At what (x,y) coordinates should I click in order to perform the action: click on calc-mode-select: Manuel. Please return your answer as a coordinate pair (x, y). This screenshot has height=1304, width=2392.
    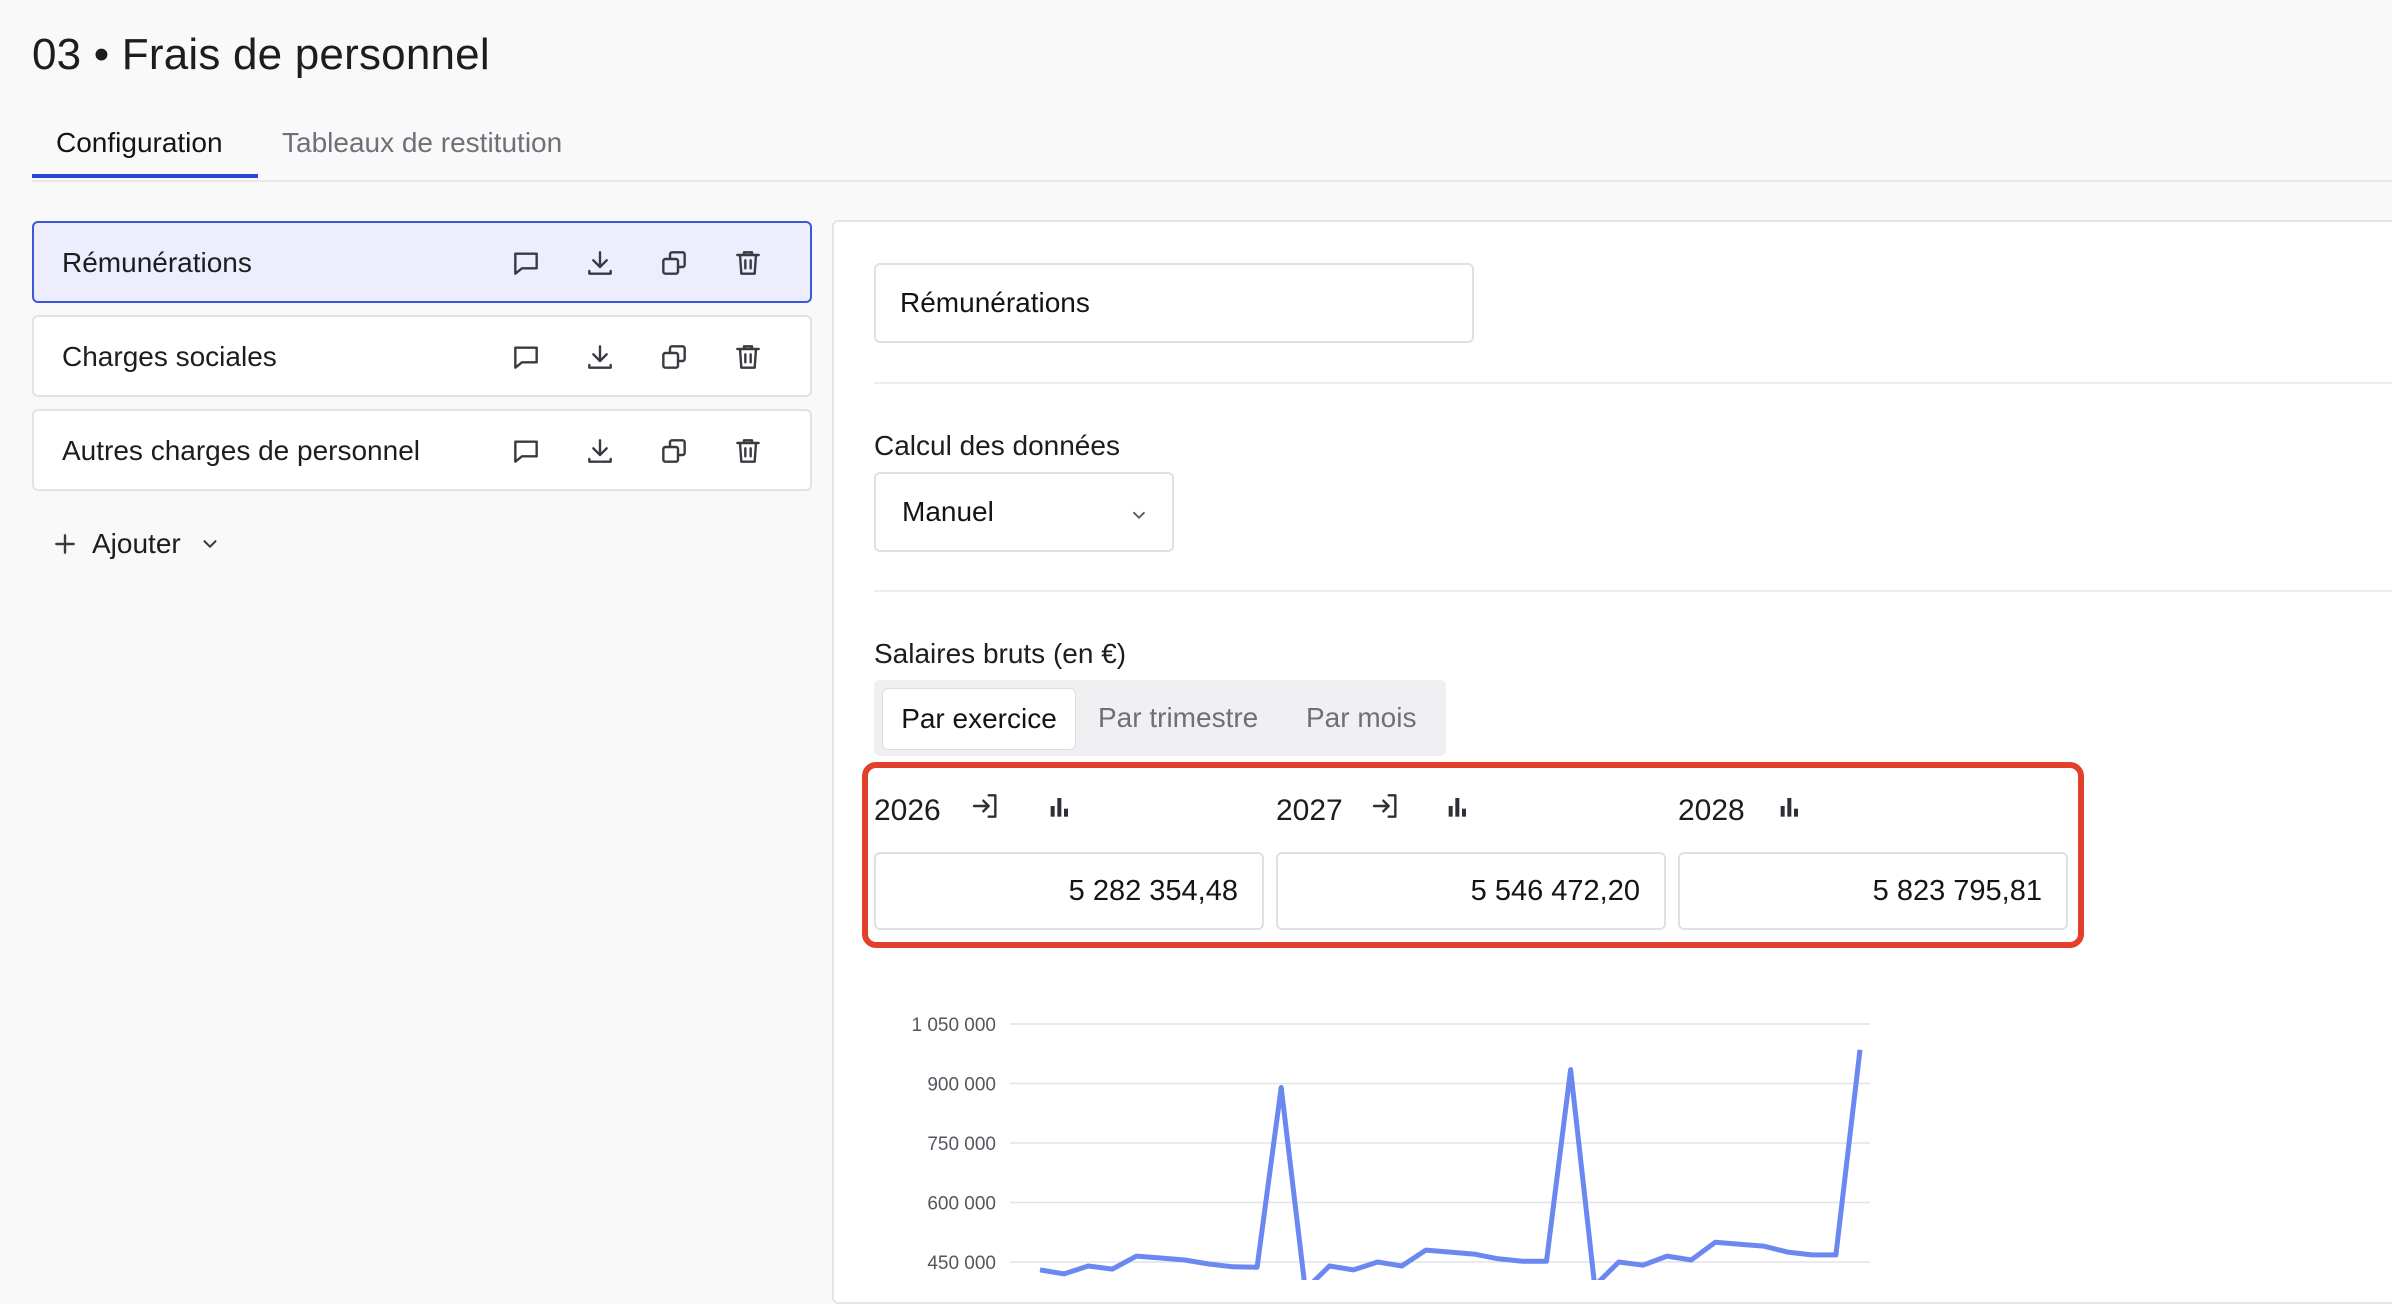
    Looking at the image, I should click on (1024, 512).